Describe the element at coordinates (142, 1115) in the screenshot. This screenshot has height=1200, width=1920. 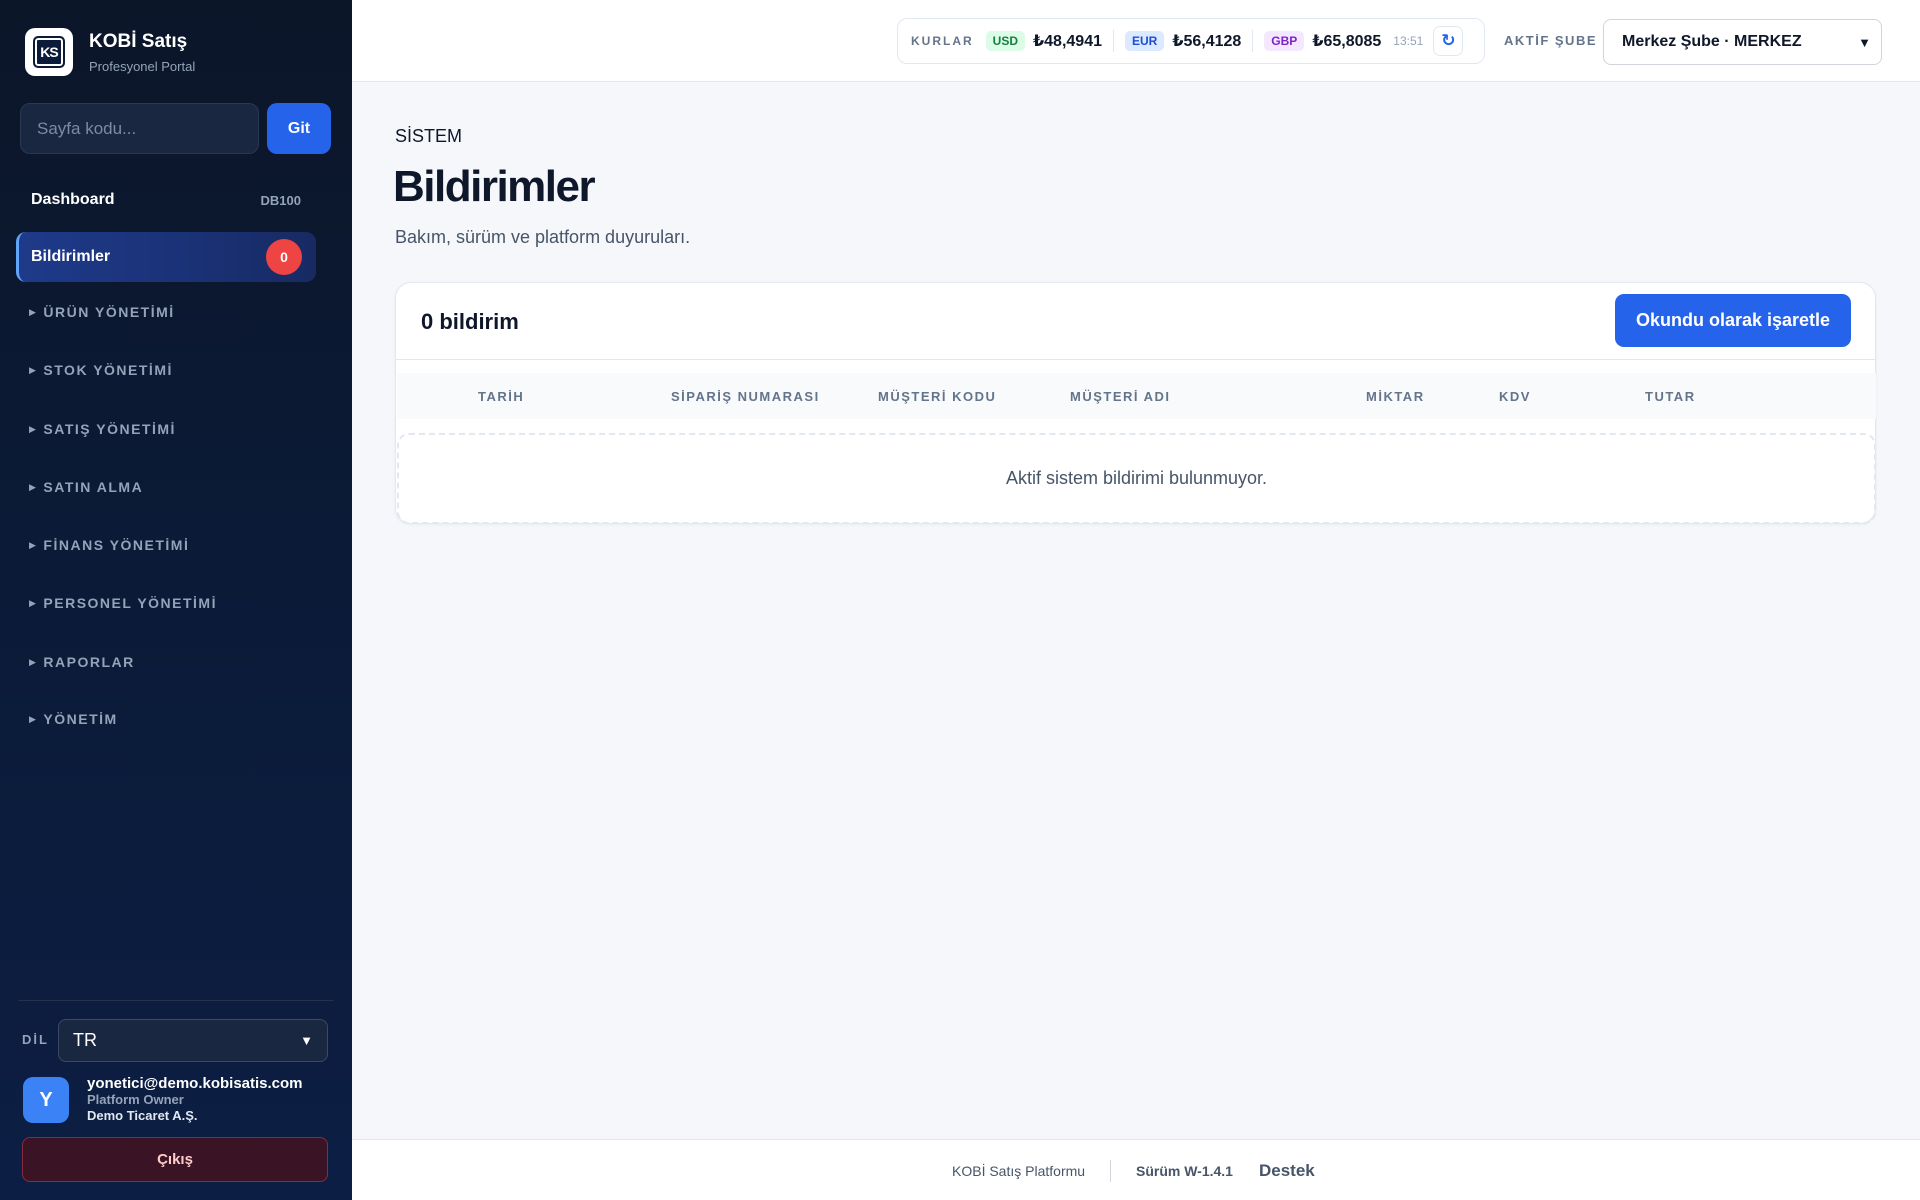
I see `user-company: Demo Ticaret A.Ş.` at that location.